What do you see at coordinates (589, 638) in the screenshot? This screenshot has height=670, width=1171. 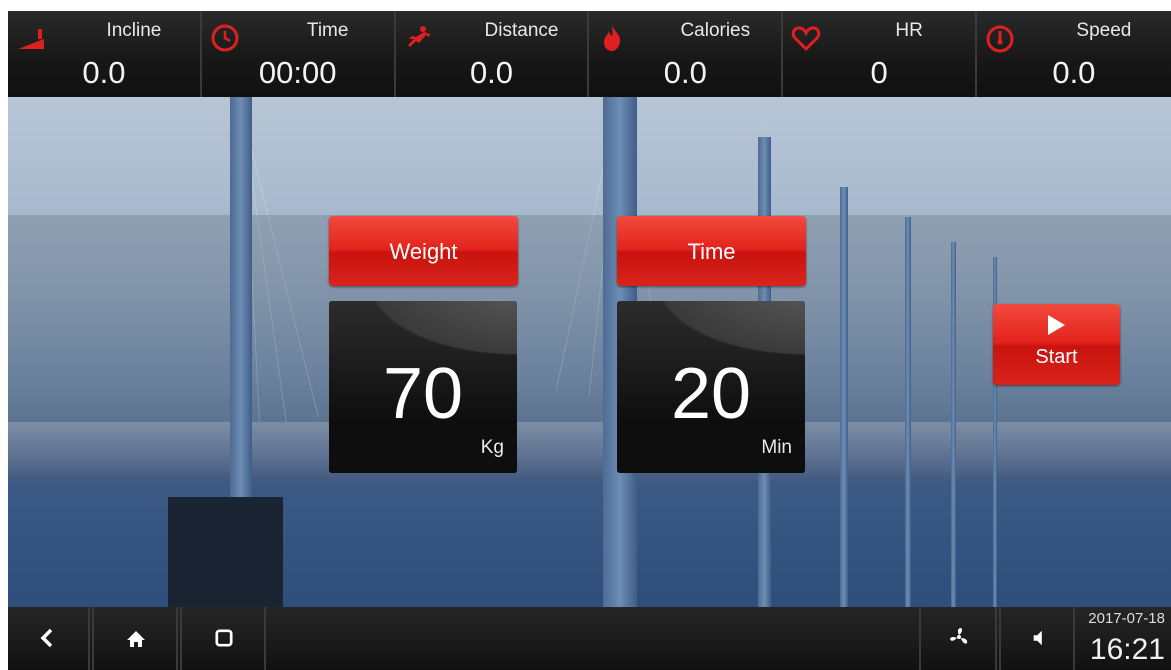 I see `system-navbar: 2017-07-18 16:21` at bounding box center [589, 638].